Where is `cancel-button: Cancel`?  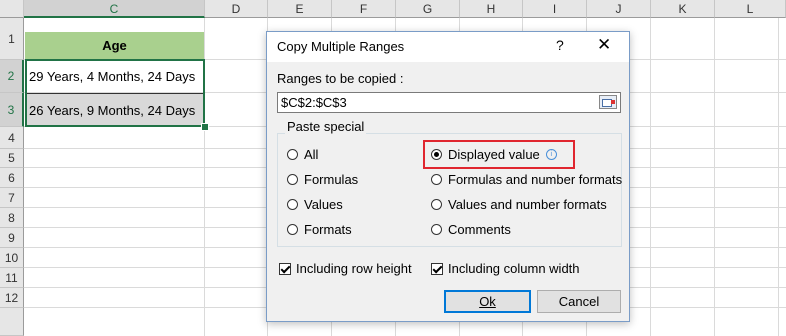 cancel-button: Cancel is located at coordinates (579, 301).